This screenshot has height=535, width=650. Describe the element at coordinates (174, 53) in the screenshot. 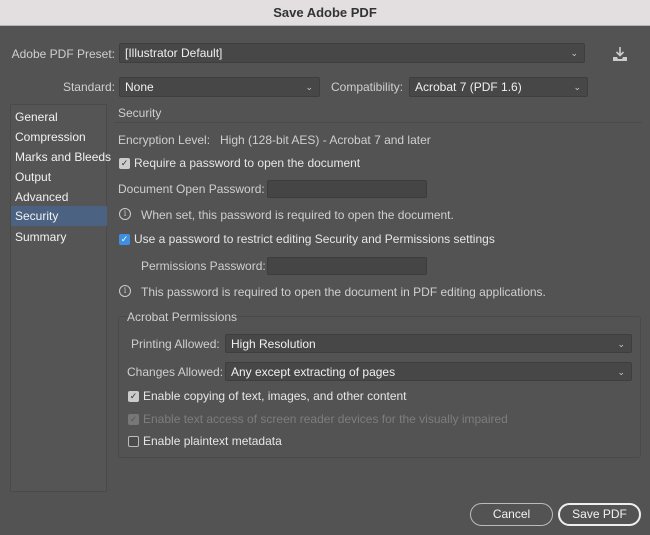

I see `preset-value: [Illustrator Default]` at that location.